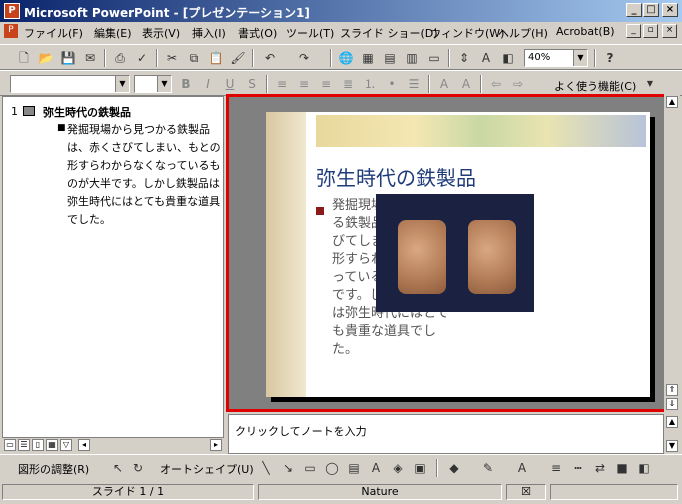 This screenshot has height=504, width=682. I want to click on textbox-icon: ▤, so click(354, 468).